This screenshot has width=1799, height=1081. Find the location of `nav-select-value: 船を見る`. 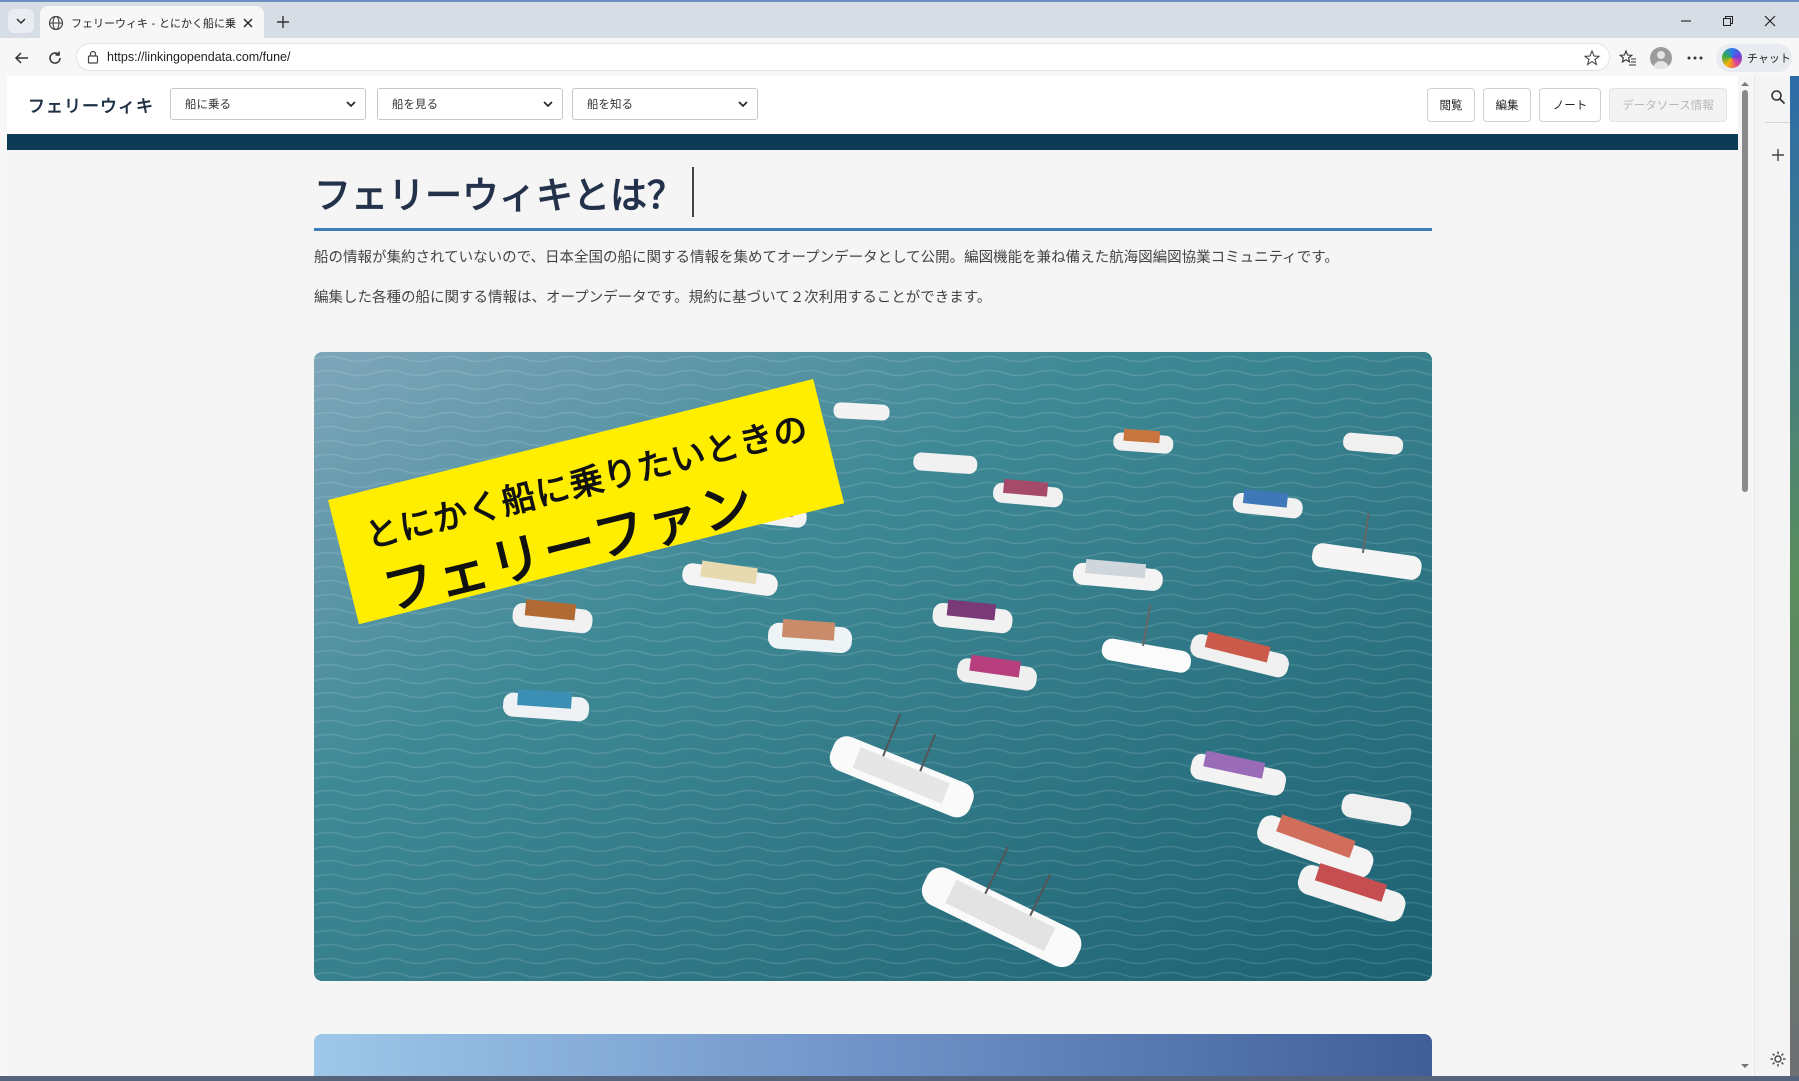

nav-select-value: 船を見る is located at coordinates (415, 104).